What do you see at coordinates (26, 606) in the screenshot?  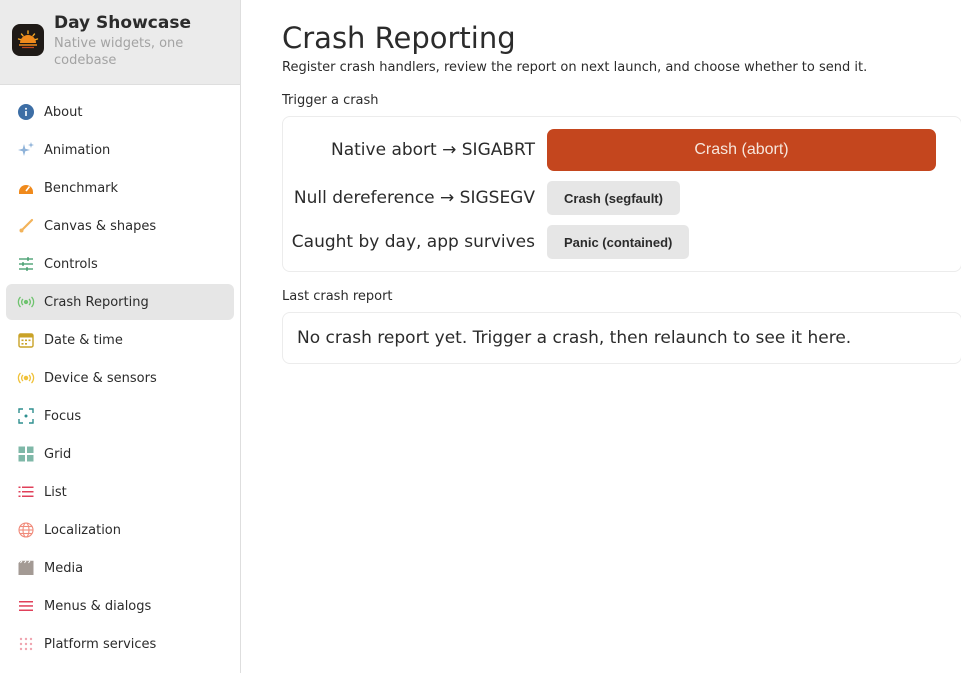 I see `menu-icon` at bounding box center [26, 606].